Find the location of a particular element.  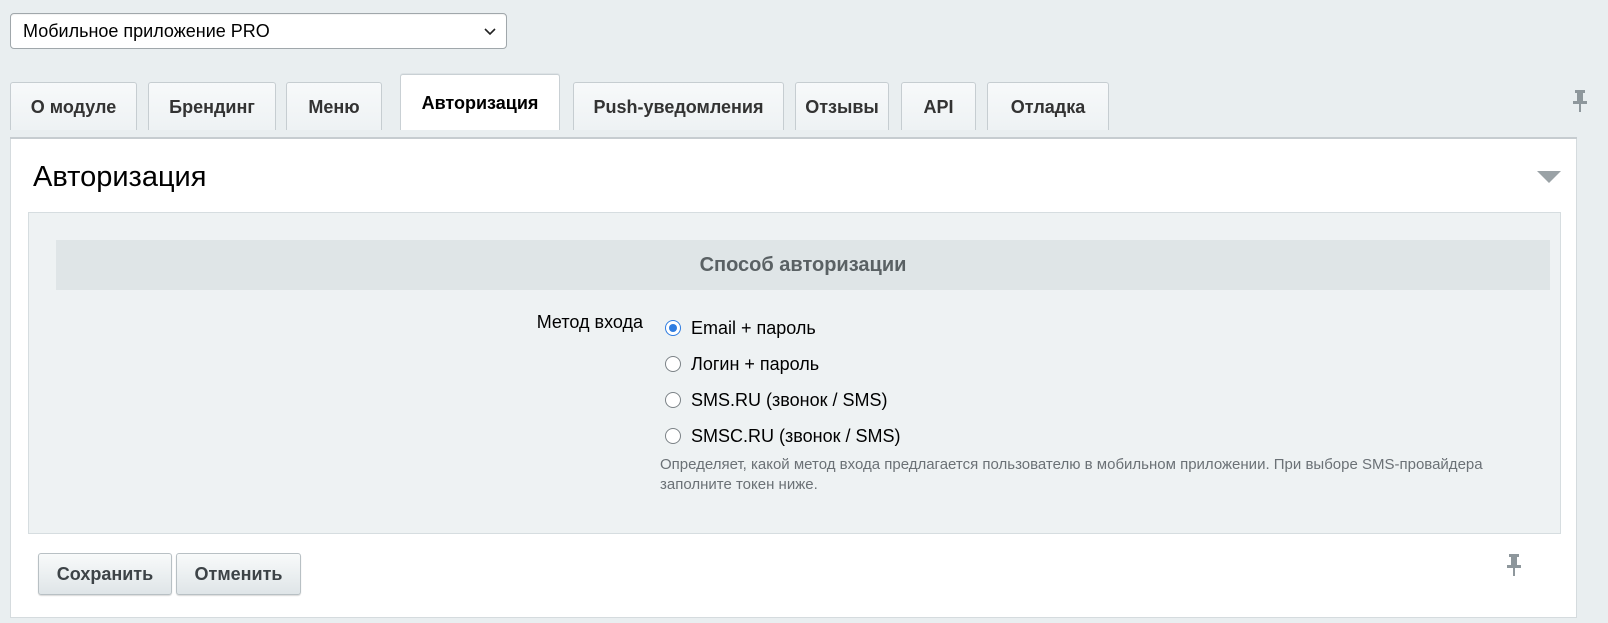

radio-label: Email + пароль is located at coordinates (753, 327).